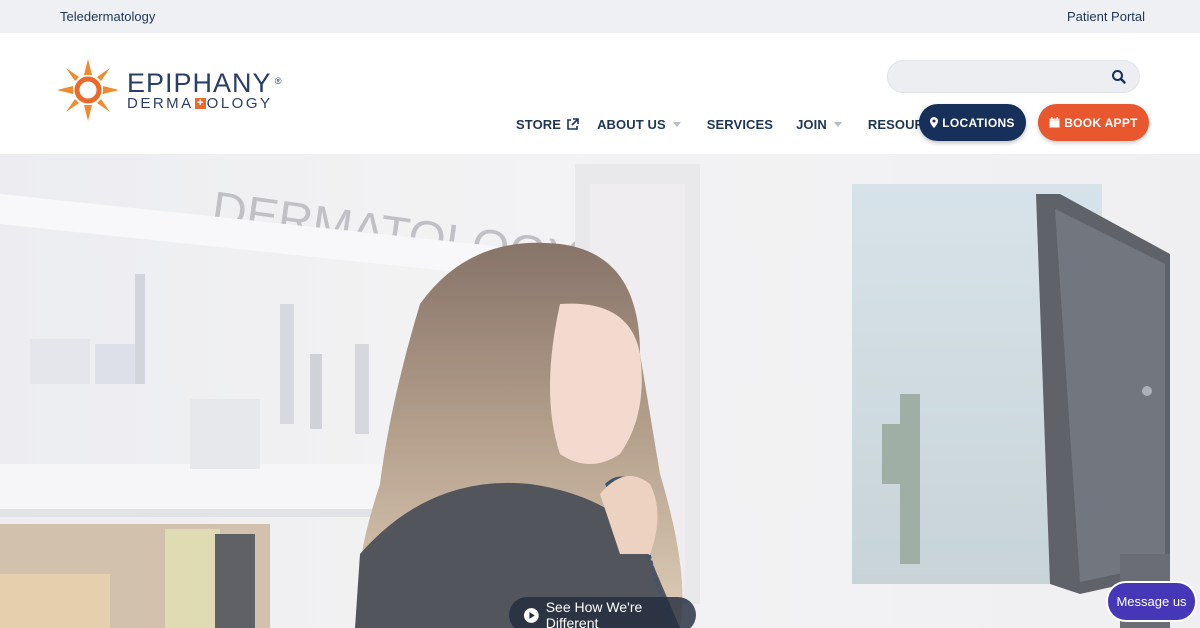  I want to click on top-bar: Teledermatology Patient Portal, so click(600, 16).